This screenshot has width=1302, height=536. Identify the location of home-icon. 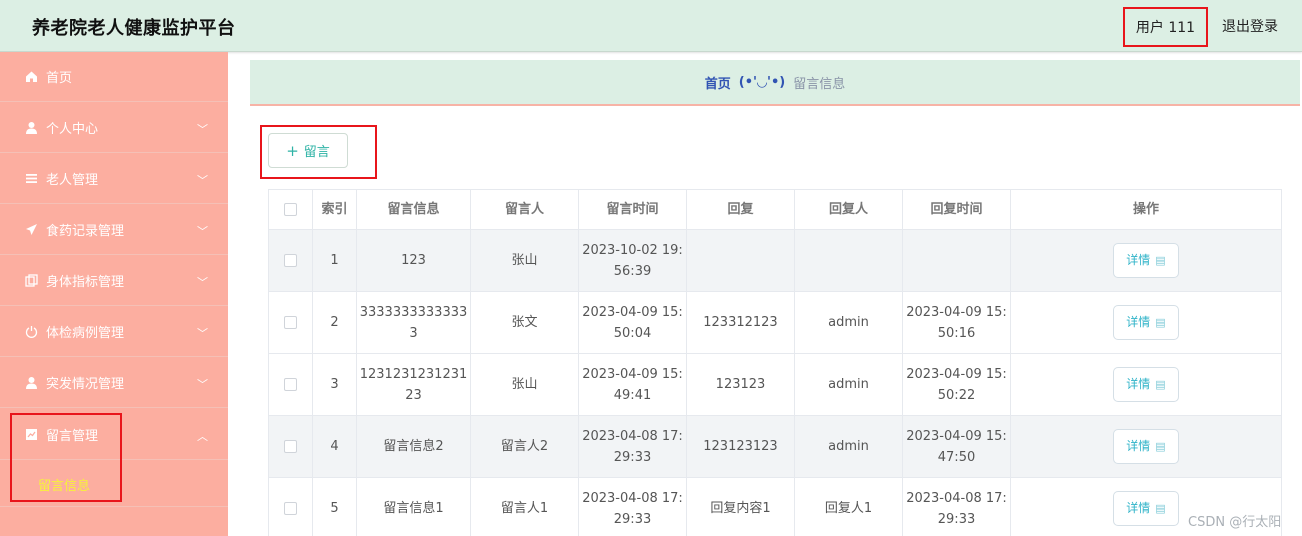
(31, 77).